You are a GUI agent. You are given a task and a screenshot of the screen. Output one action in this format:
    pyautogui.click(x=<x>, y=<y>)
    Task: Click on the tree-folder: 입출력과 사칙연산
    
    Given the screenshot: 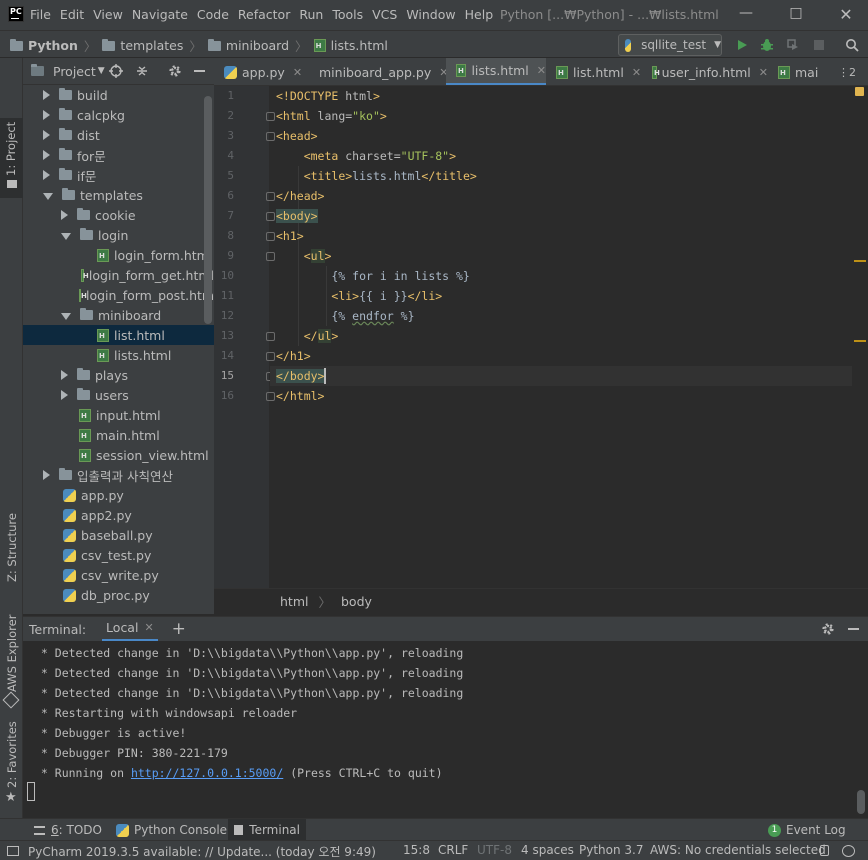 What is the action you would take?
    pyautogui.click(x=118, y=475)
    